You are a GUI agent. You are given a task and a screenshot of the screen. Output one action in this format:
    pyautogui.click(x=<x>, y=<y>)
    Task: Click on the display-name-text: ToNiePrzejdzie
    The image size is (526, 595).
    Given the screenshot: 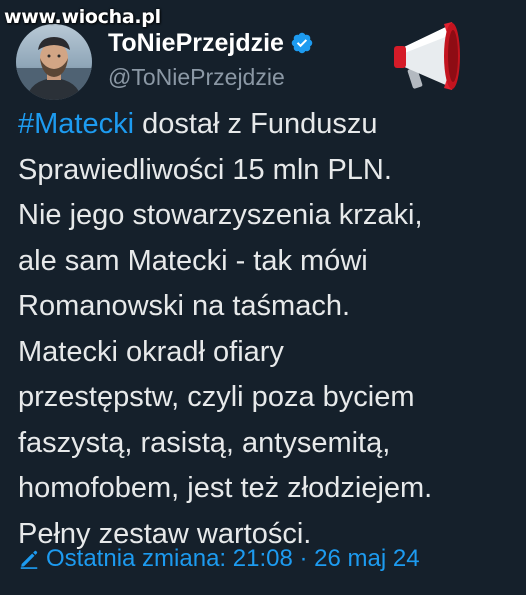 What is the action you would take?
    pyautogui.click(x=196, y=43)
    